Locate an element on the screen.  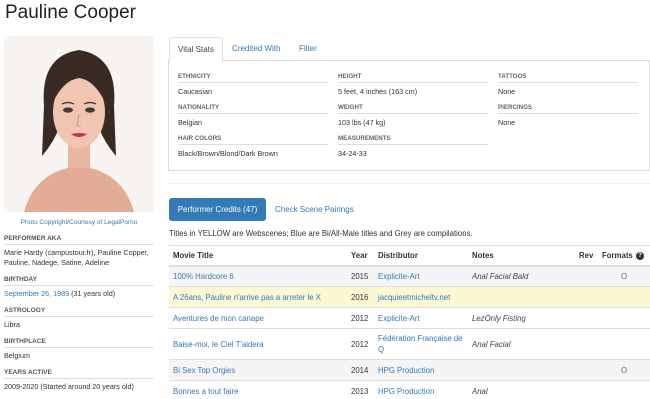
cell-year: 2015 is located at coordinates (360, 276).